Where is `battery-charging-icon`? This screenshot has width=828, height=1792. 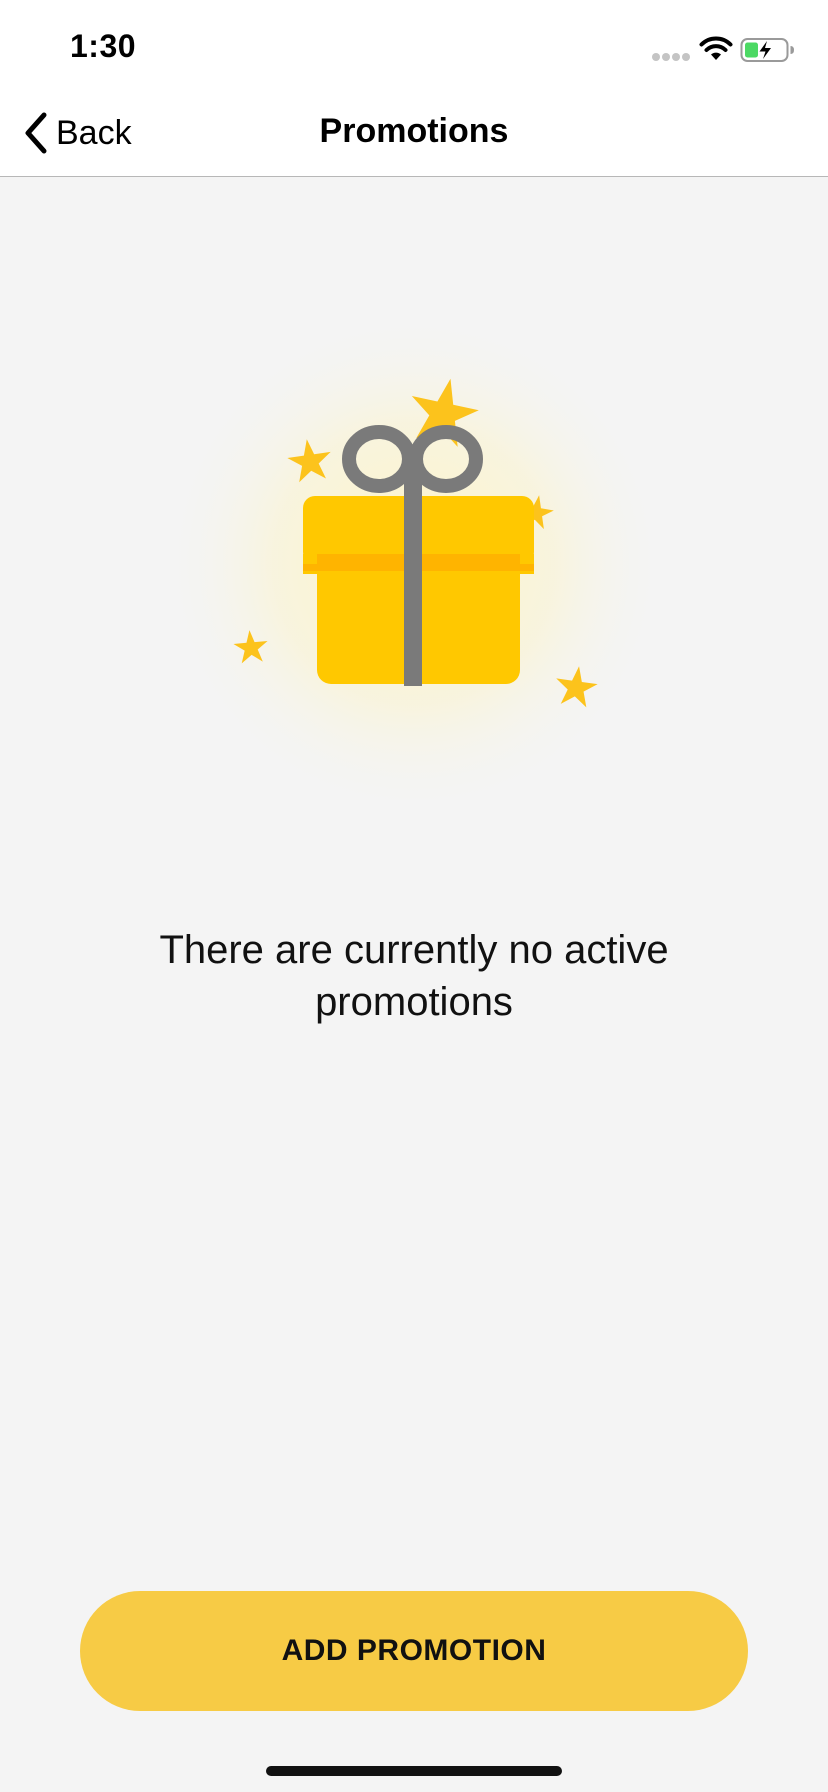
battery-charging-icon is located at coordinates (767, 50).